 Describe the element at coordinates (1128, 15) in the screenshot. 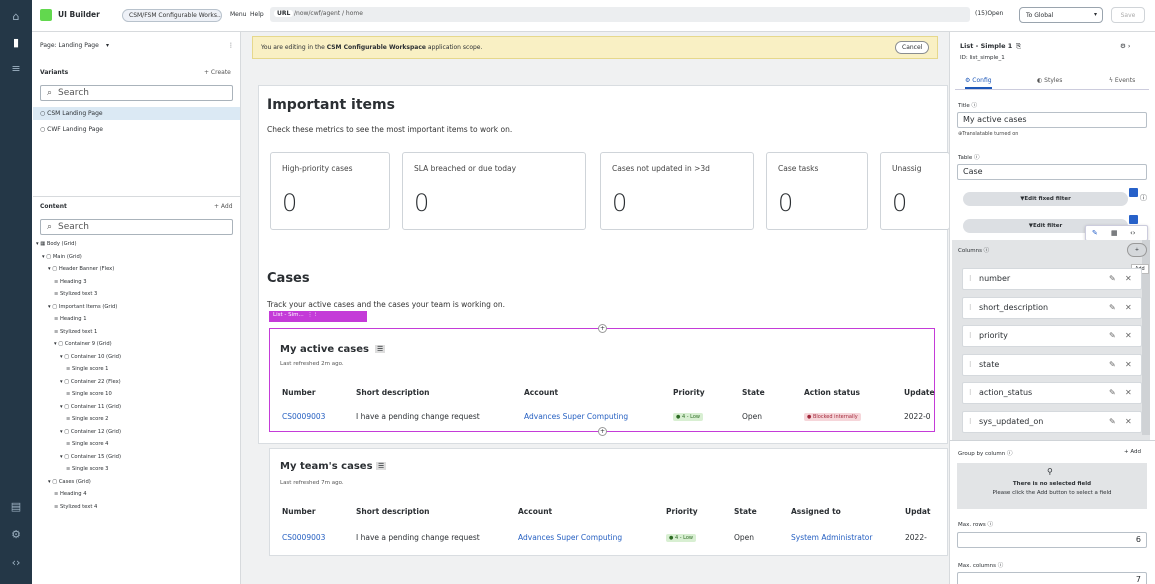

I see `save-button: Save` at that location.